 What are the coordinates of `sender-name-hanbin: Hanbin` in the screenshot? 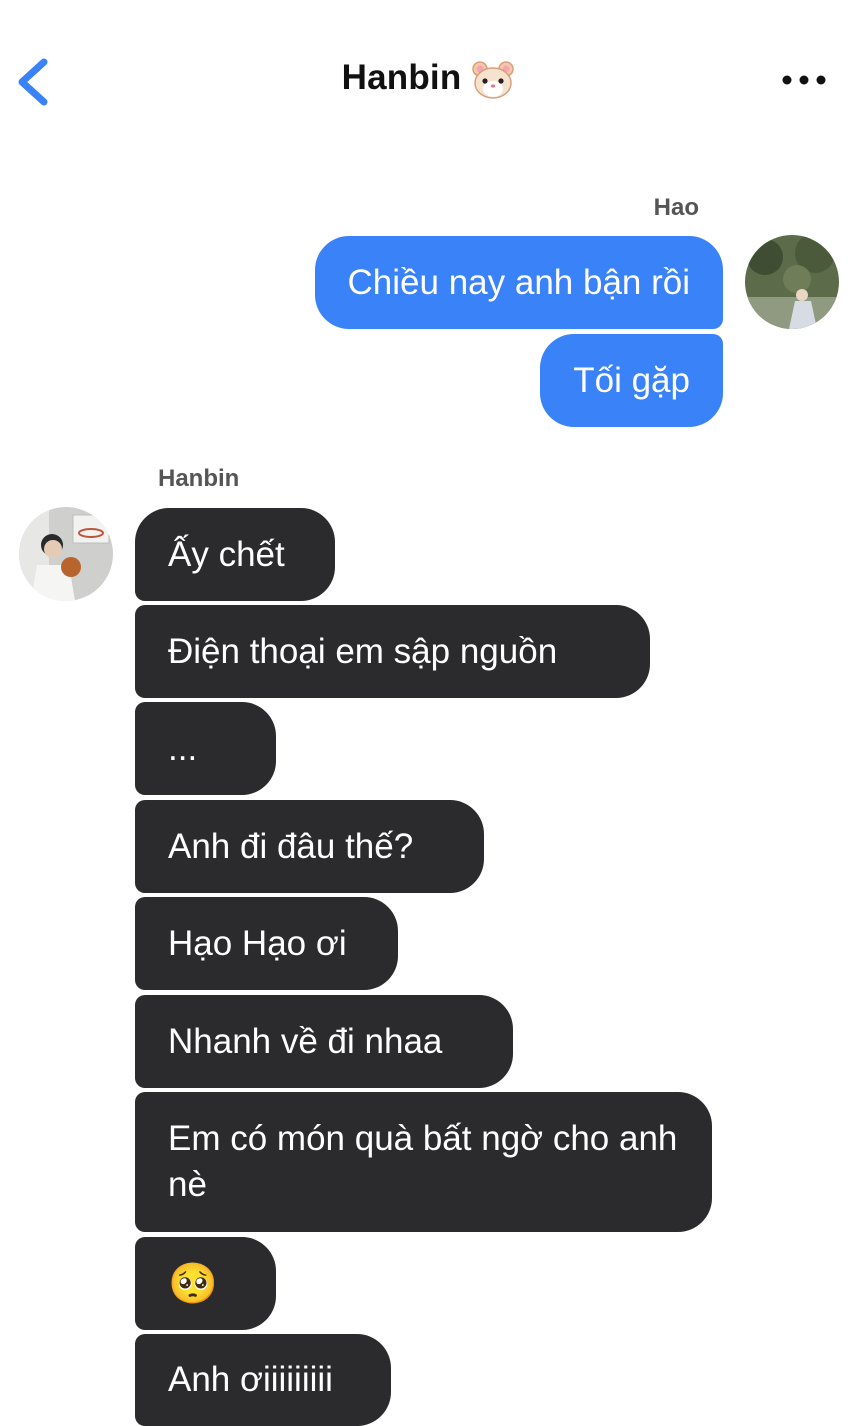 It's located at (199, 478).